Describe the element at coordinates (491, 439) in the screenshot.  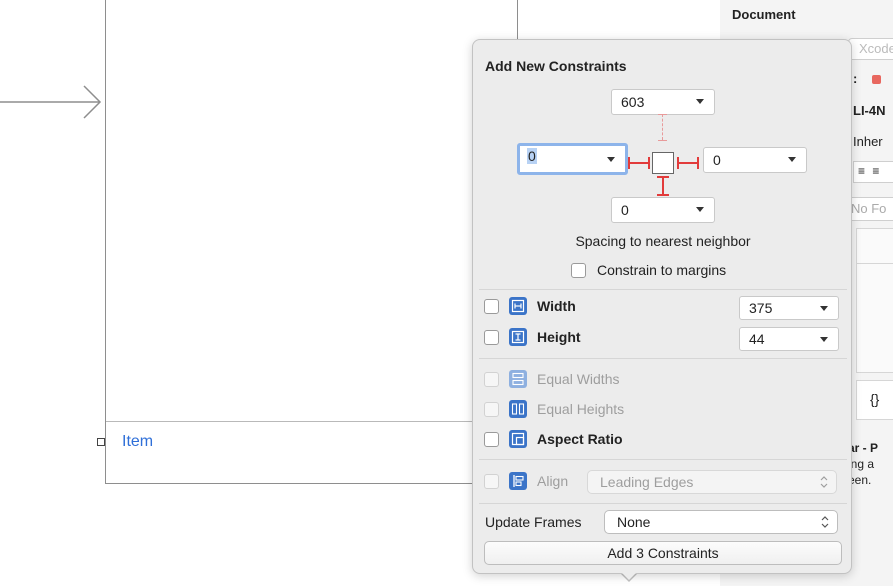
I see `aspect-ratio-checkbox` at that location.